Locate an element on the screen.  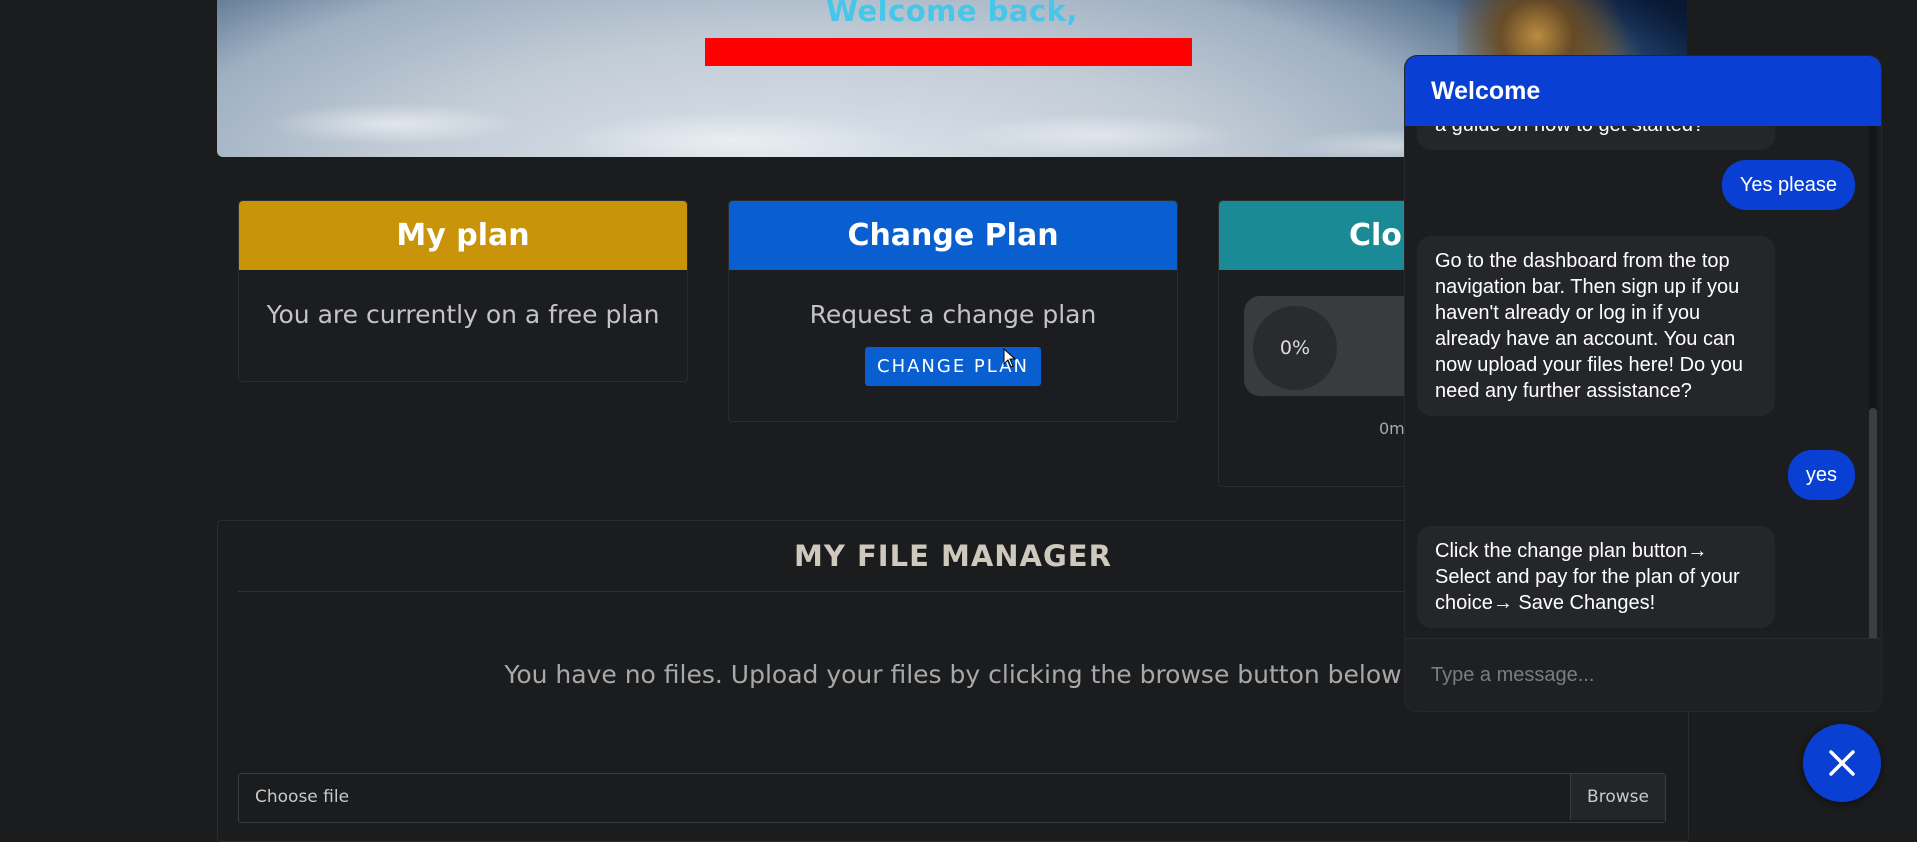
my-plan-title: My plan is located at coordinates (463, 235).